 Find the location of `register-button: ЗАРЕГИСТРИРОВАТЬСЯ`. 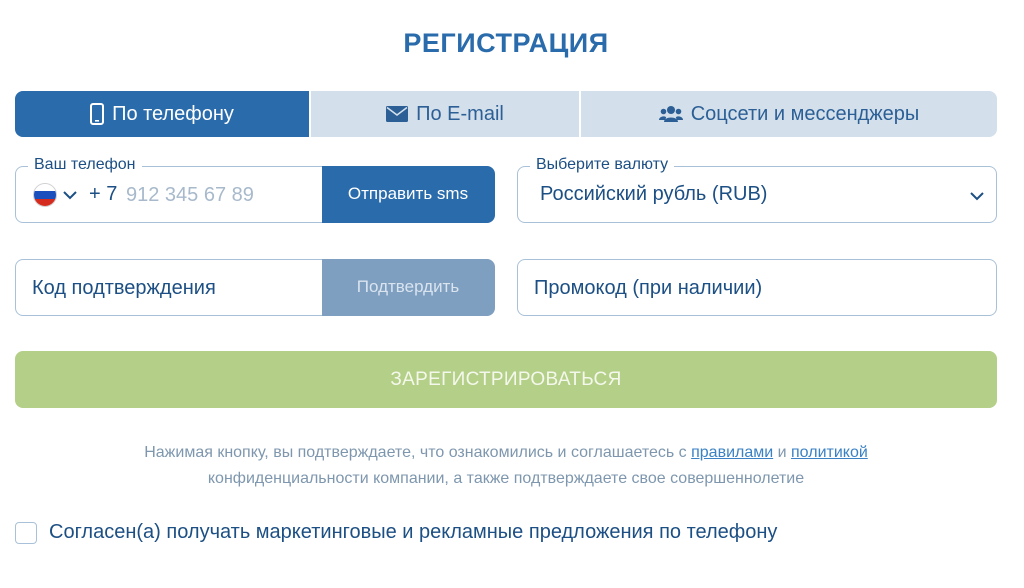

register-button: ЗАРЕГИСТРИРОВАТЬСЯ is located at coordinates (506, 379).